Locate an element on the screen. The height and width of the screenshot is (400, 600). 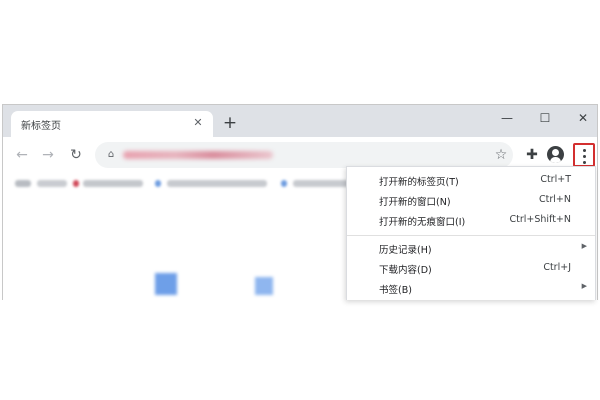
close-window-button: ✕ is located at coordinates (581, 118).